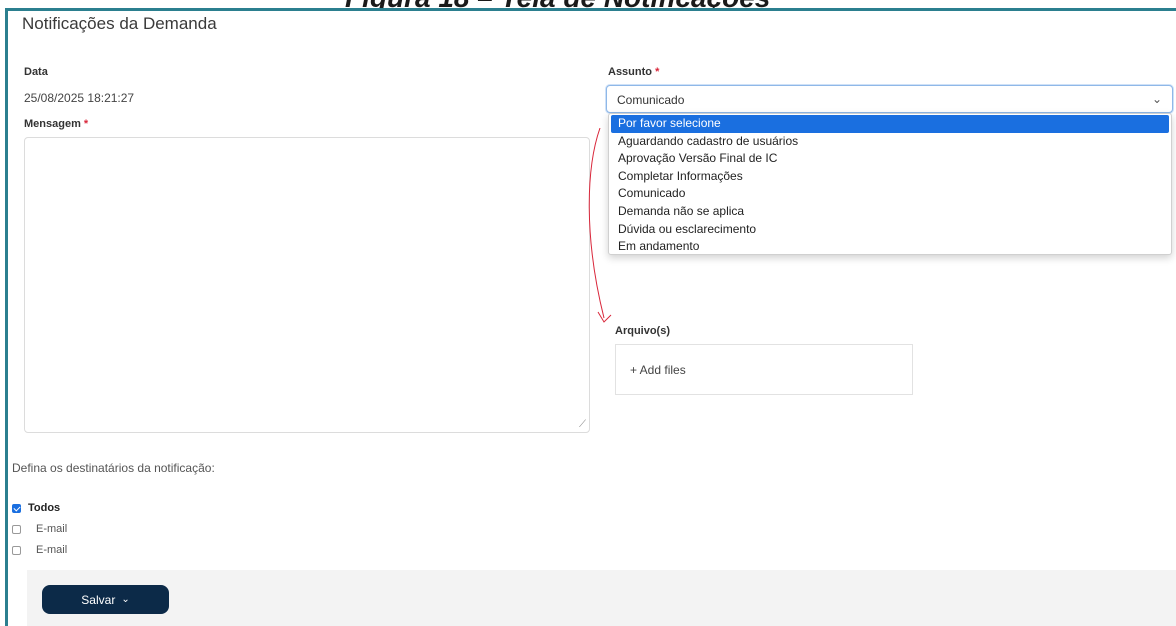 Image resolution: width=1176 pixels, height=626 pixels. I want to click on recipient-todos: Todos, so click(36, 508).